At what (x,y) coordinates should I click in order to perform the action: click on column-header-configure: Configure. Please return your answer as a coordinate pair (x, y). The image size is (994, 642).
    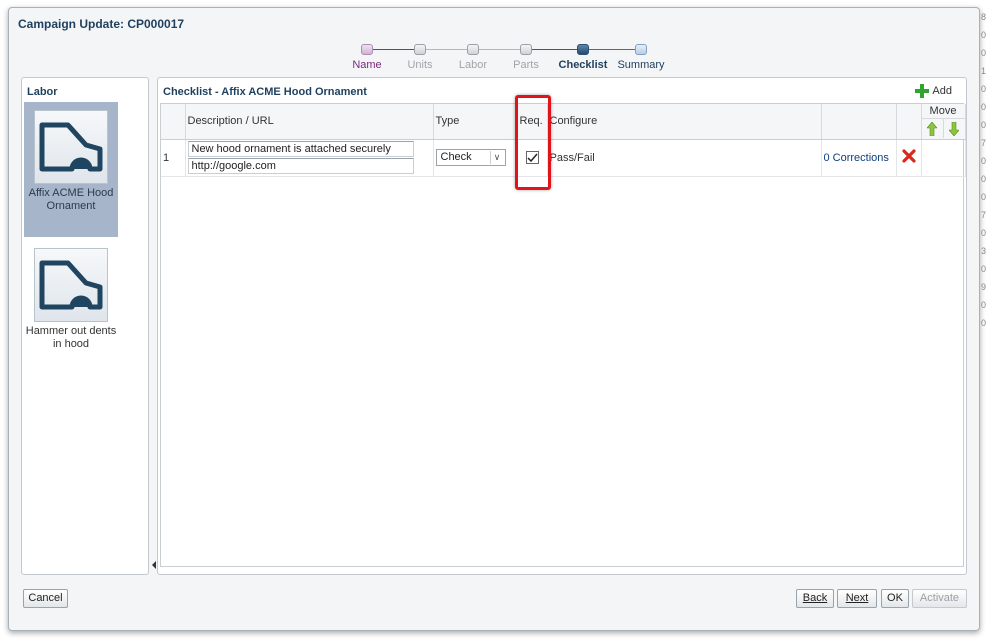
    Looking at the image, I should click on (684, 122).